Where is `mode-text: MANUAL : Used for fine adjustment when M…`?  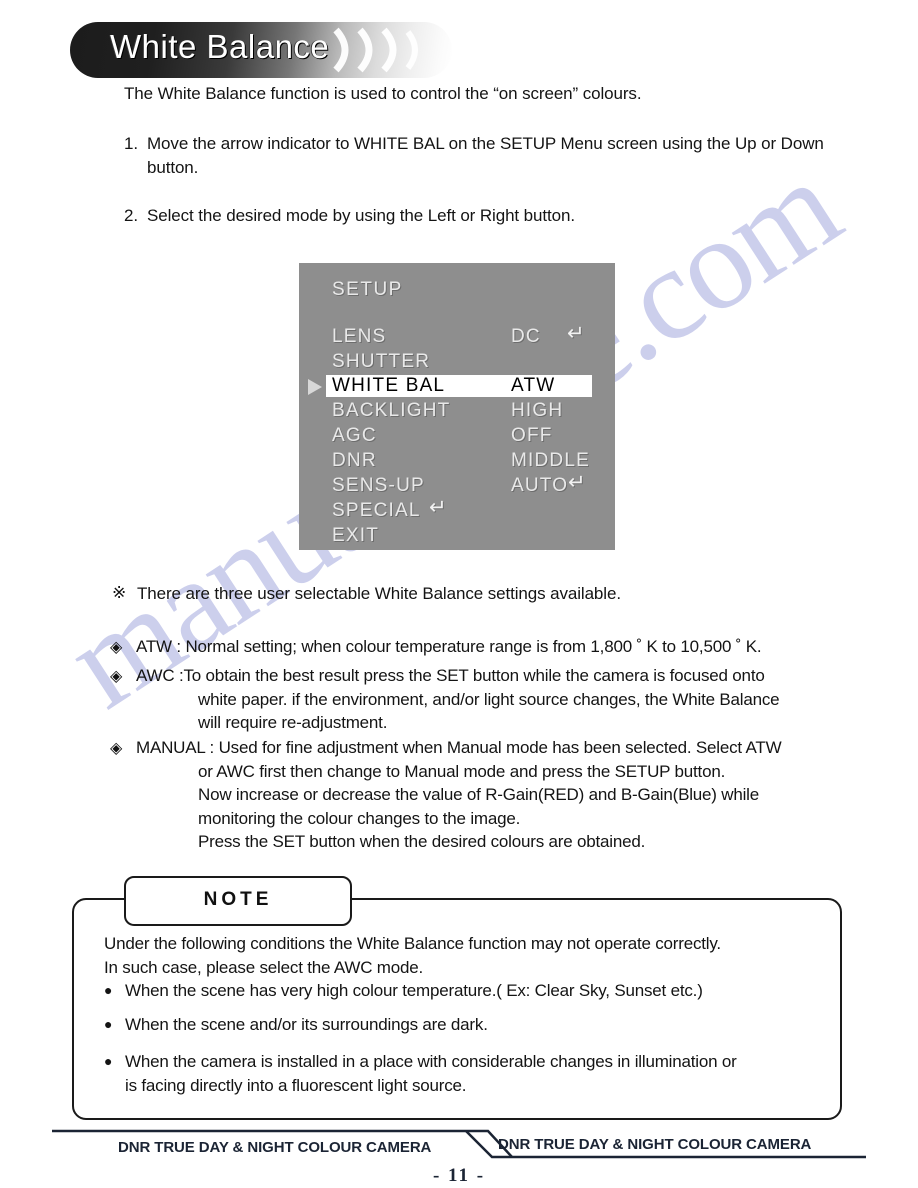 mode-text: MANUAL : Used for fine adjustment when M… is located at coordinates (459, 747).